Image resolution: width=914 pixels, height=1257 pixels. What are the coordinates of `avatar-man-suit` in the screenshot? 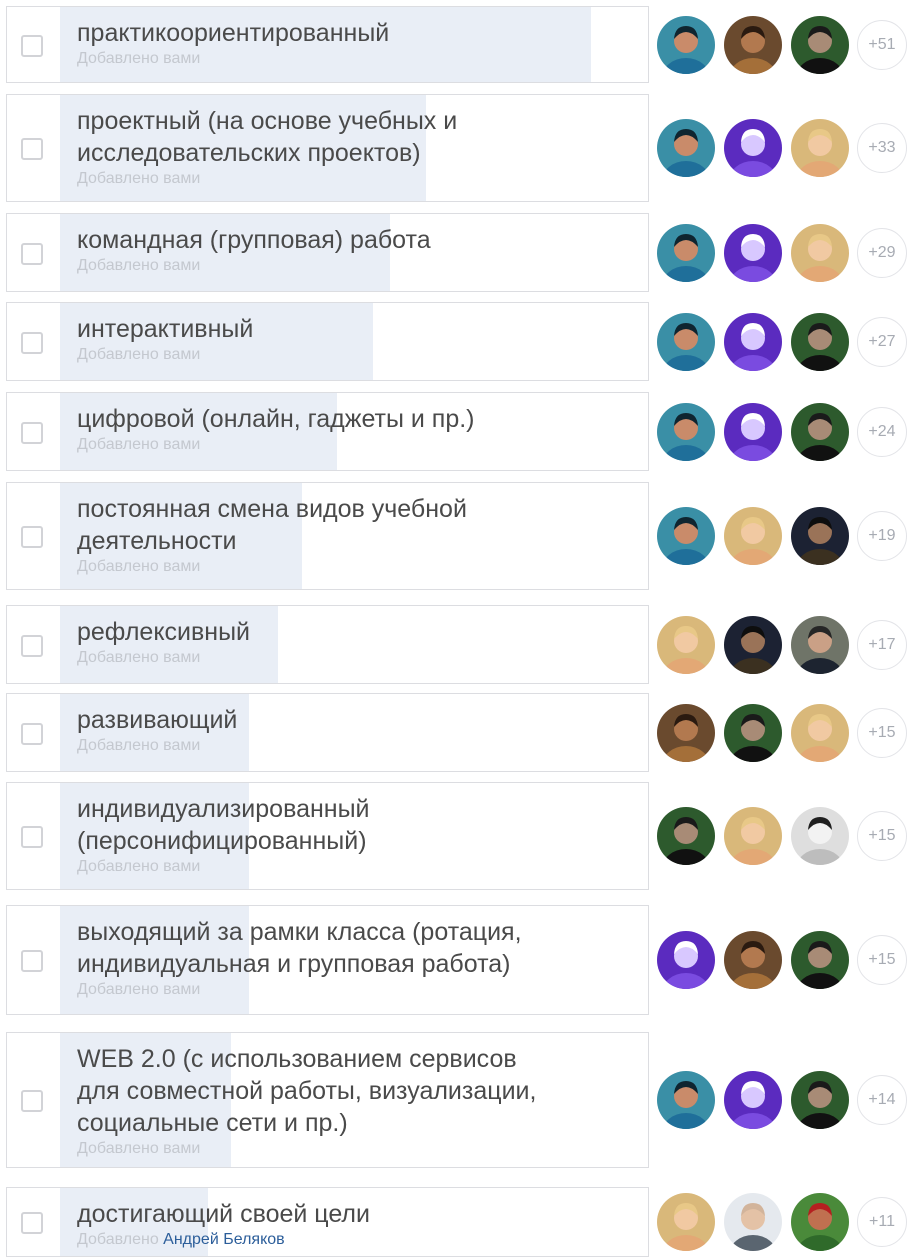 It's located at (820, 645).